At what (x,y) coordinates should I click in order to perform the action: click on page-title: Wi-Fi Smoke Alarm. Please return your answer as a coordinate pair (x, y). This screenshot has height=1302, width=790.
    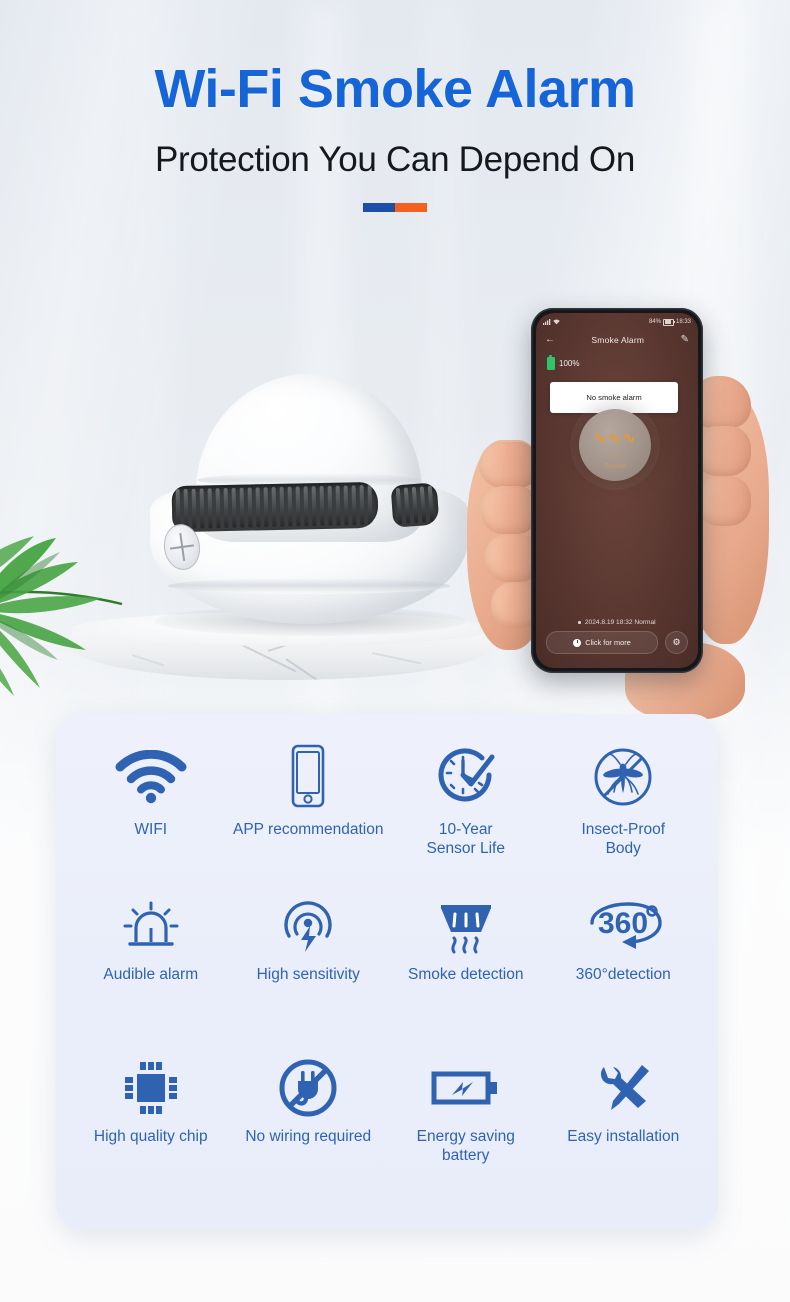
    Looking at the image, I should click on (395, 89).